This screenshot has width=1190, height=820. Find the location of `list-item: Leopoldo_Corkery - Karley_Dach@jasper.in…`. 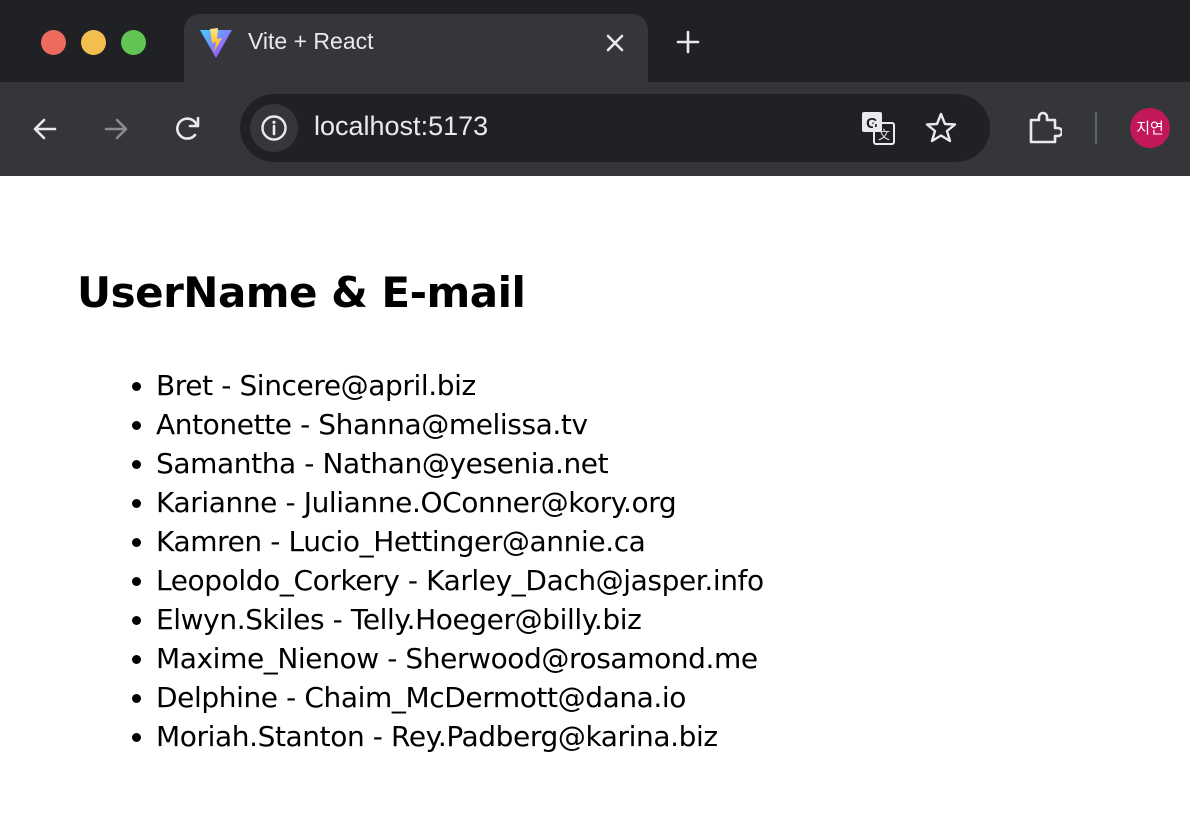

list-item: Leopoldo_Corkery - Karley_Dach@jasper.in… is located at coordinates (460, 580).